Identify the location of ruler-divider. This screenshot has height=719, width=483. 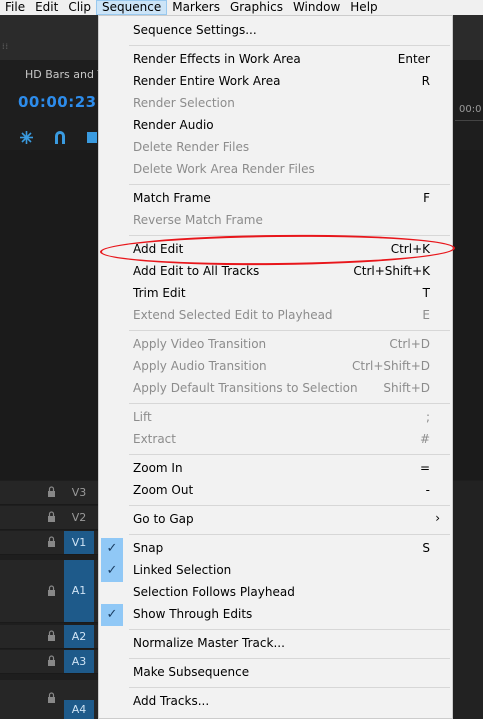
(469, 120).